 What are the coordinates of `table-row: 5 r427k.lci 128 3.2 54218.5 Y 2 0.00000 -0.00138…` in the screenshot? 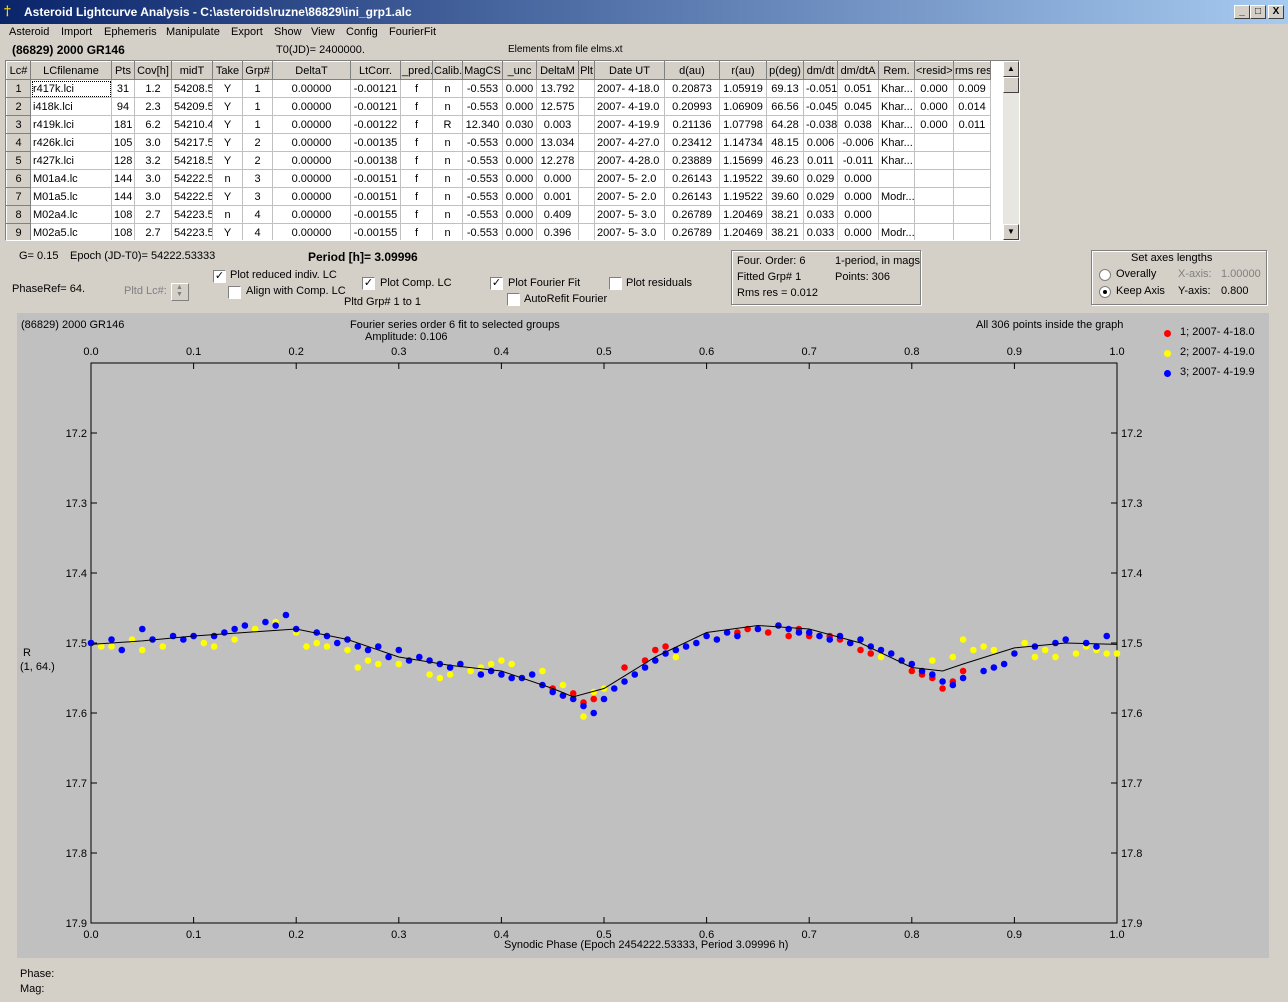 It's located at (498, 160).